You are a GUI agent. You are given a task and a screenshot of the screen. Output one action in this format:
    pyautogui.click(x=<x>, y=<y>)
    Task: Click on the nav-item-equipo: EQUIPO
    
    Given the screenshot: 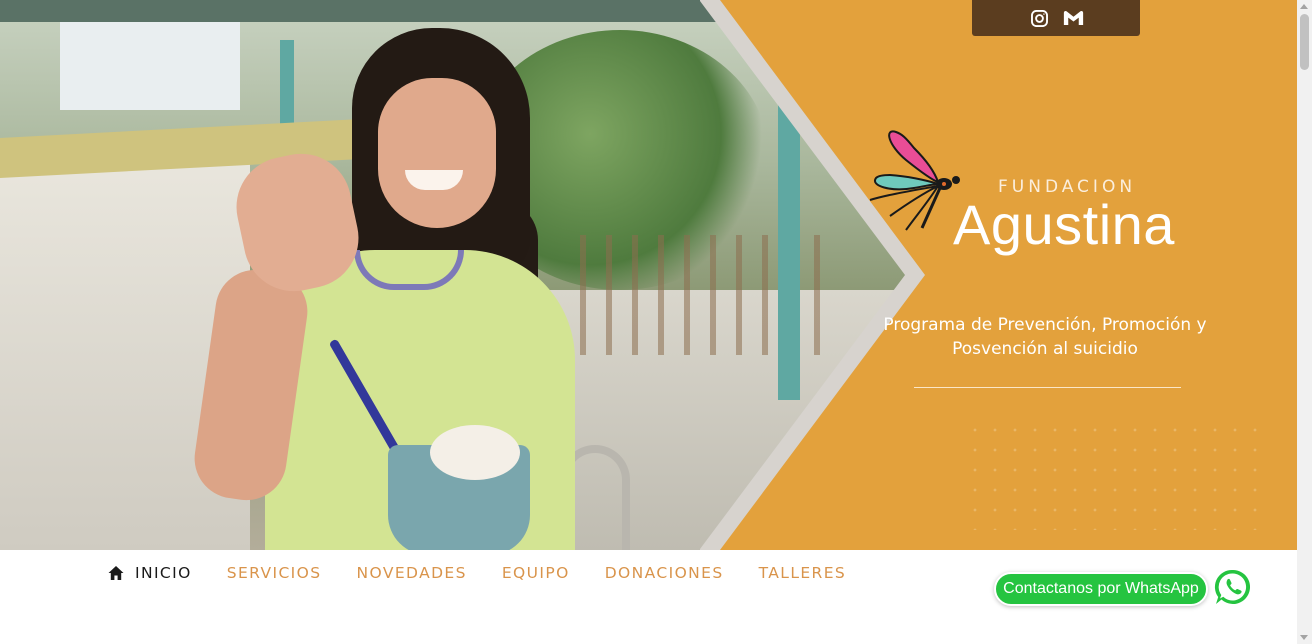 What is the action you would take?
    pyautogui.click(x=536, y=573)
    